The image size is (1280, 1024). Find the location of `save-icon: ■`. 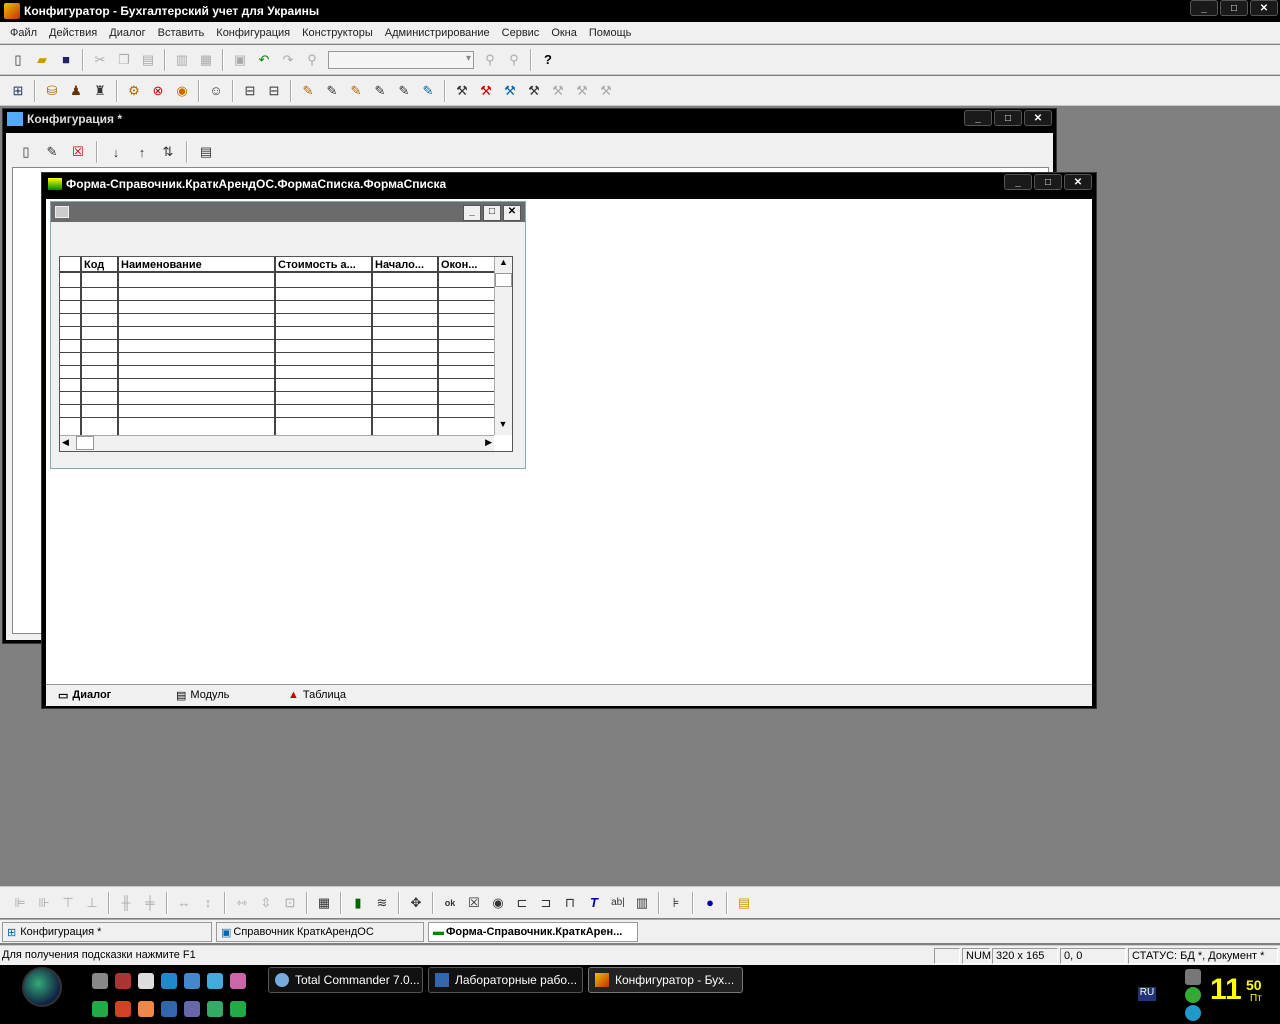

save-icon: ■ is located at coordinates (66, 60).